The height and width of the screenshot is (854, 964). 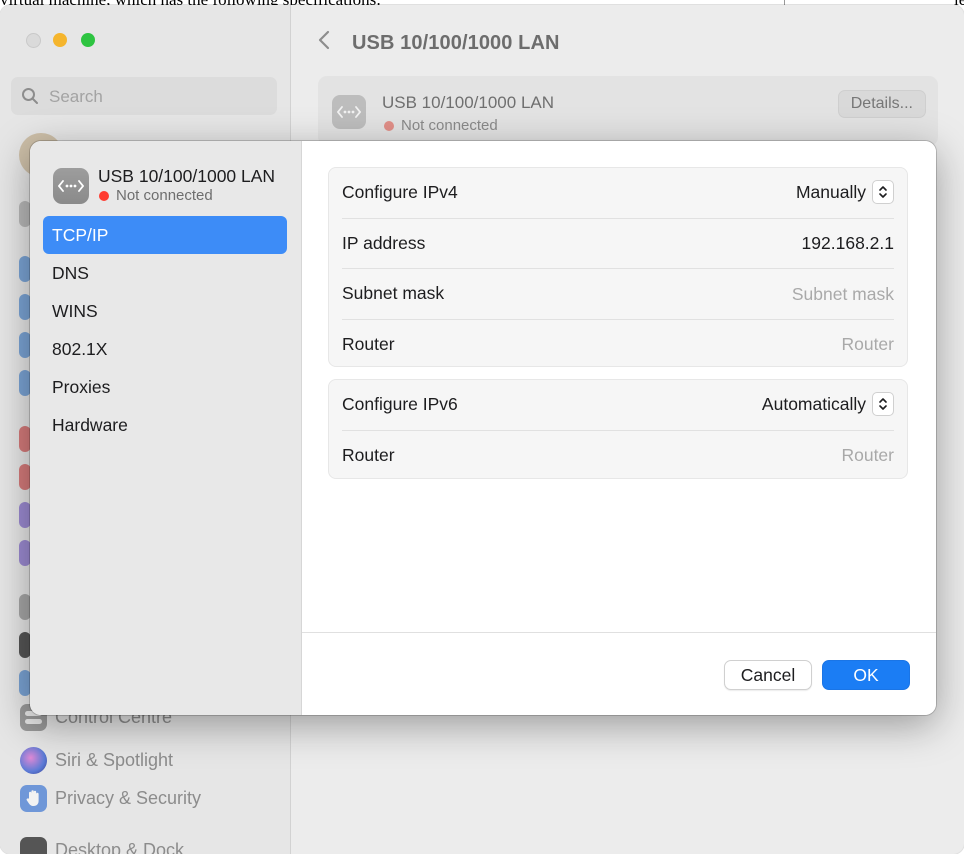 I want to click on configure-ipv6-row: Configure IPv6 Automatically, so click(x=618, y=405).